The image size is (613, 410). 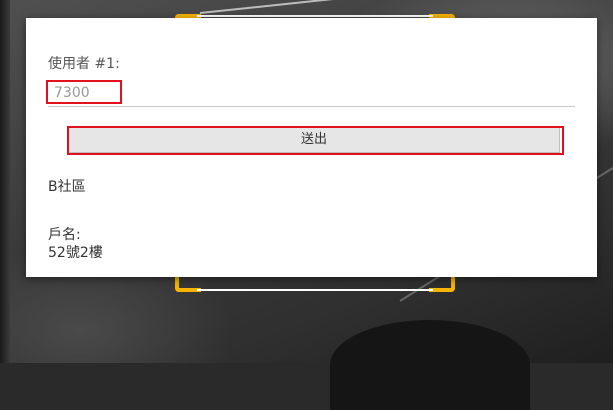 What do you see at coordinates (311, 93) in the screenshot?
I see `user-input` at bounding box center [311, 93].